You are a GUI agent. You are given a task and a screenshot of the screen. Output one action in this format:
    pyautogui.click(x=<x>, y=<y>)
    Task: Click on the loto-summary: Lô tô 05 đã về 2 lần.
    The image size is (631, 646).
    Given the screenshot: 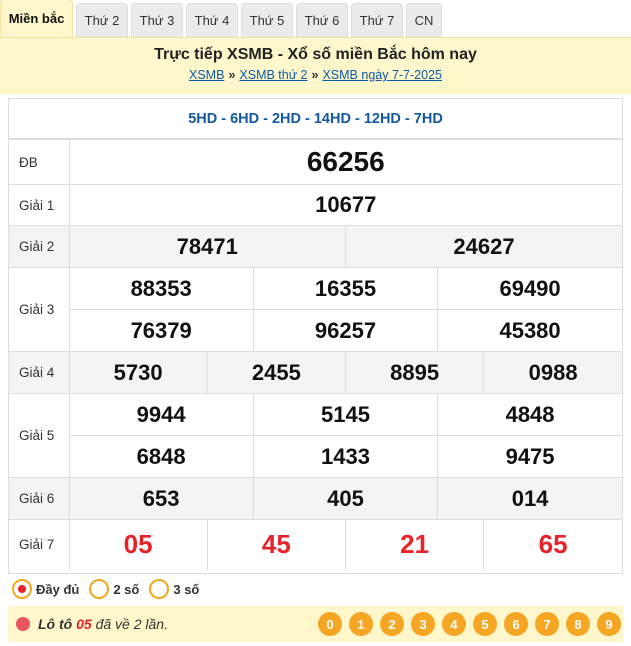 What is the action you would take?
    pyautogui.click(x=103, y=624)
    